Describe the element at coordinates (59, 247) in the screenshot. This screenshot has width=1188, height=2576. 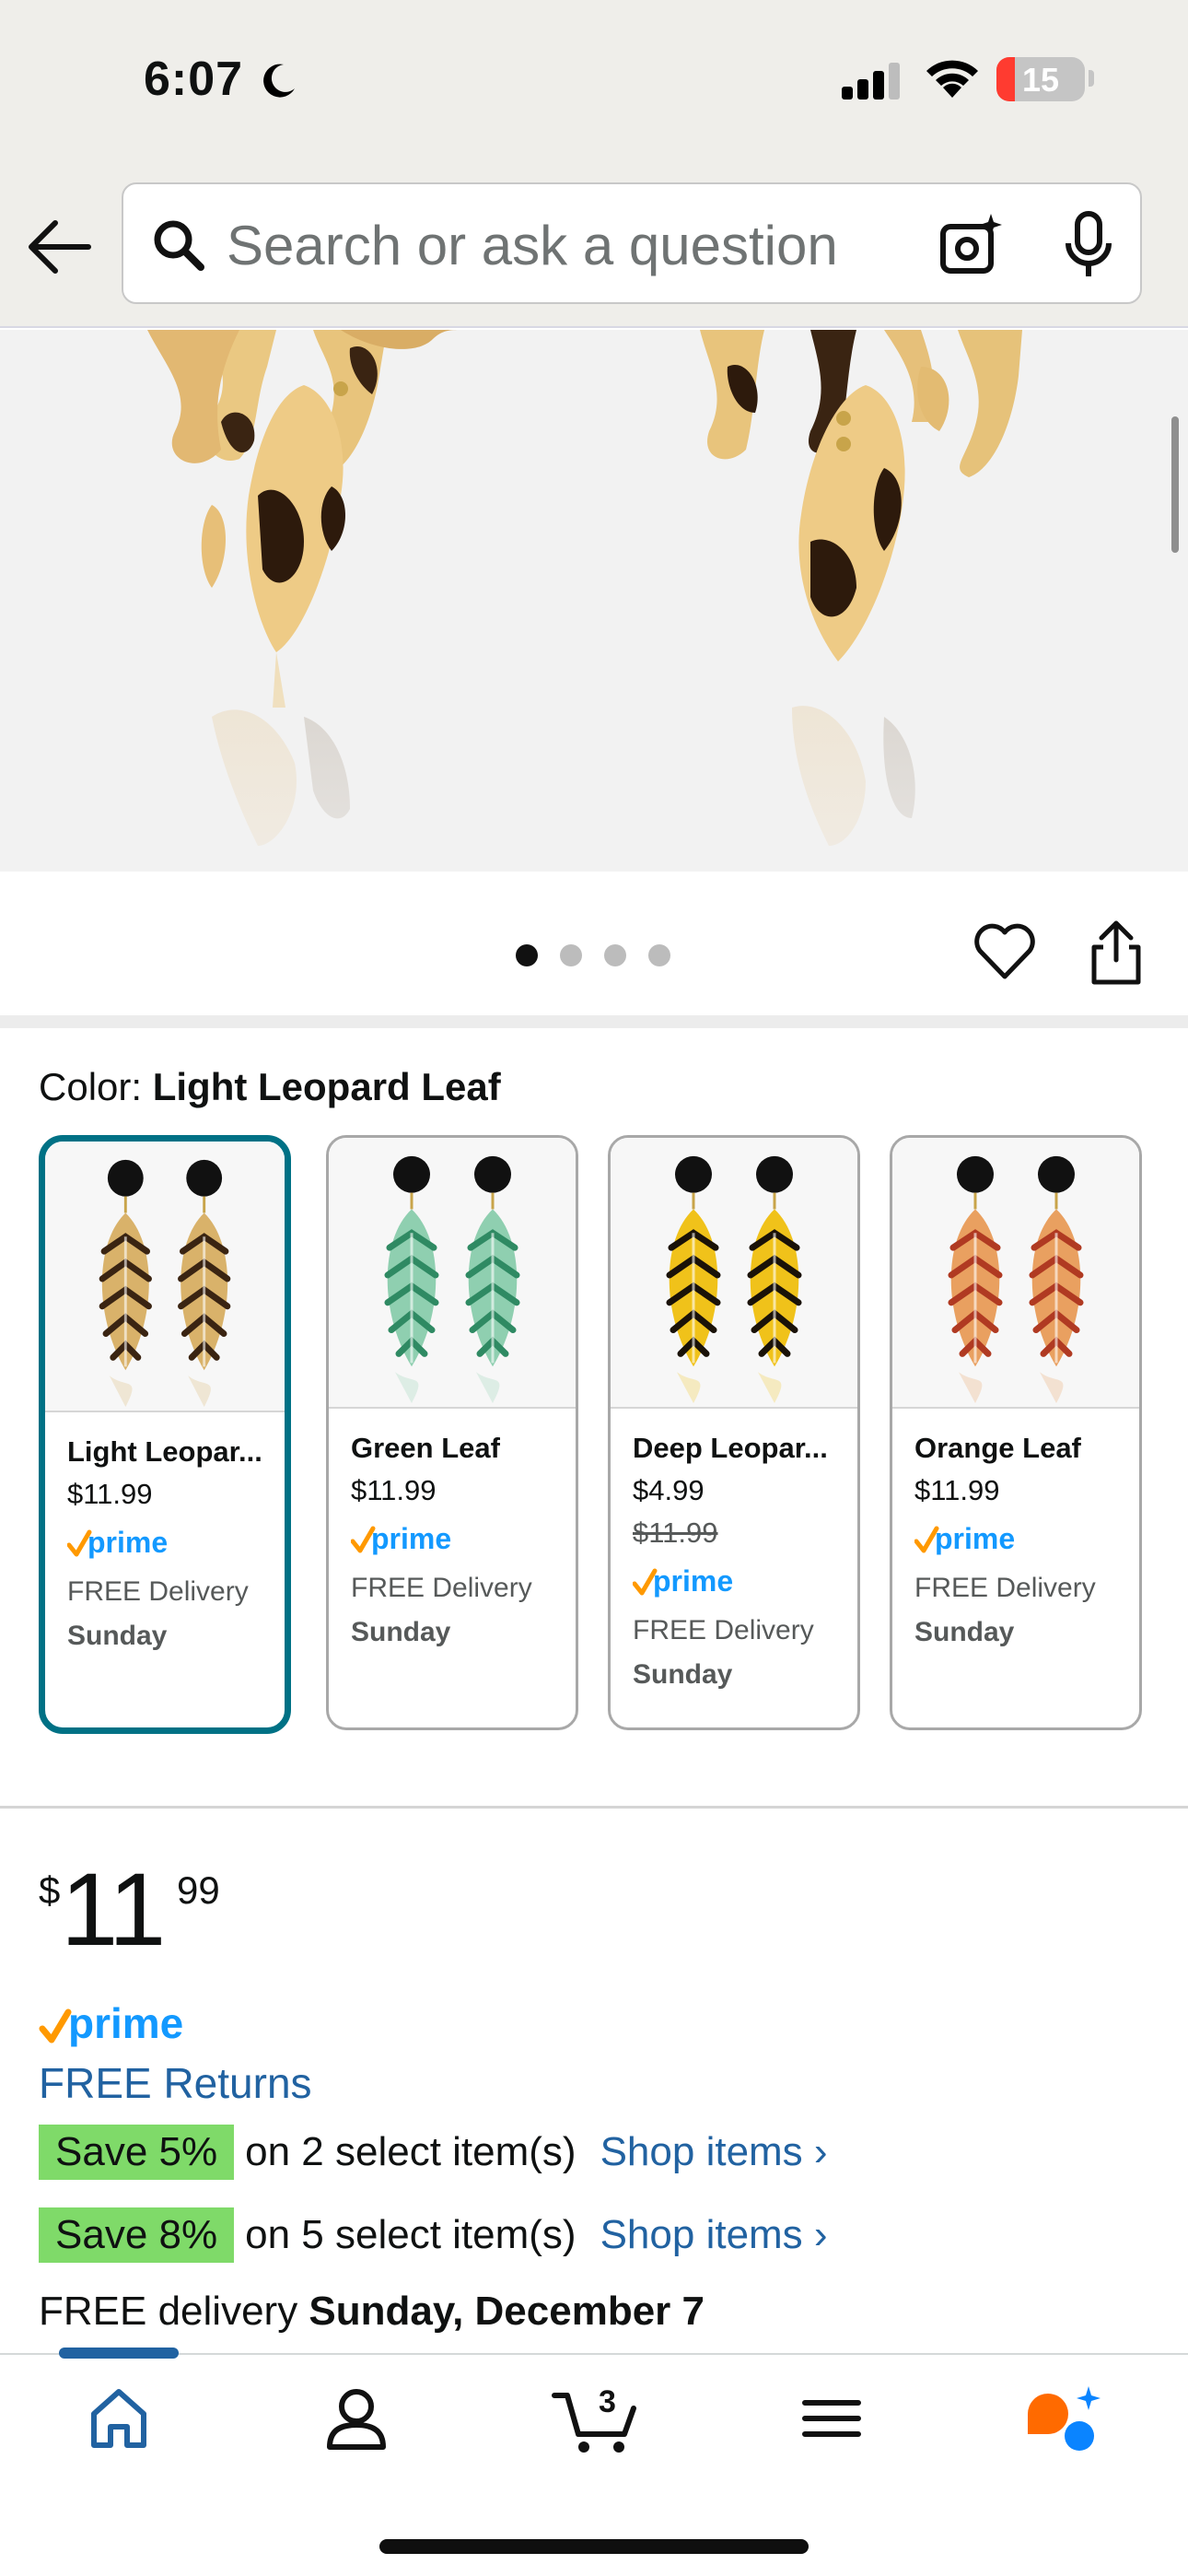
I see `arrow-left-icon` at that location.